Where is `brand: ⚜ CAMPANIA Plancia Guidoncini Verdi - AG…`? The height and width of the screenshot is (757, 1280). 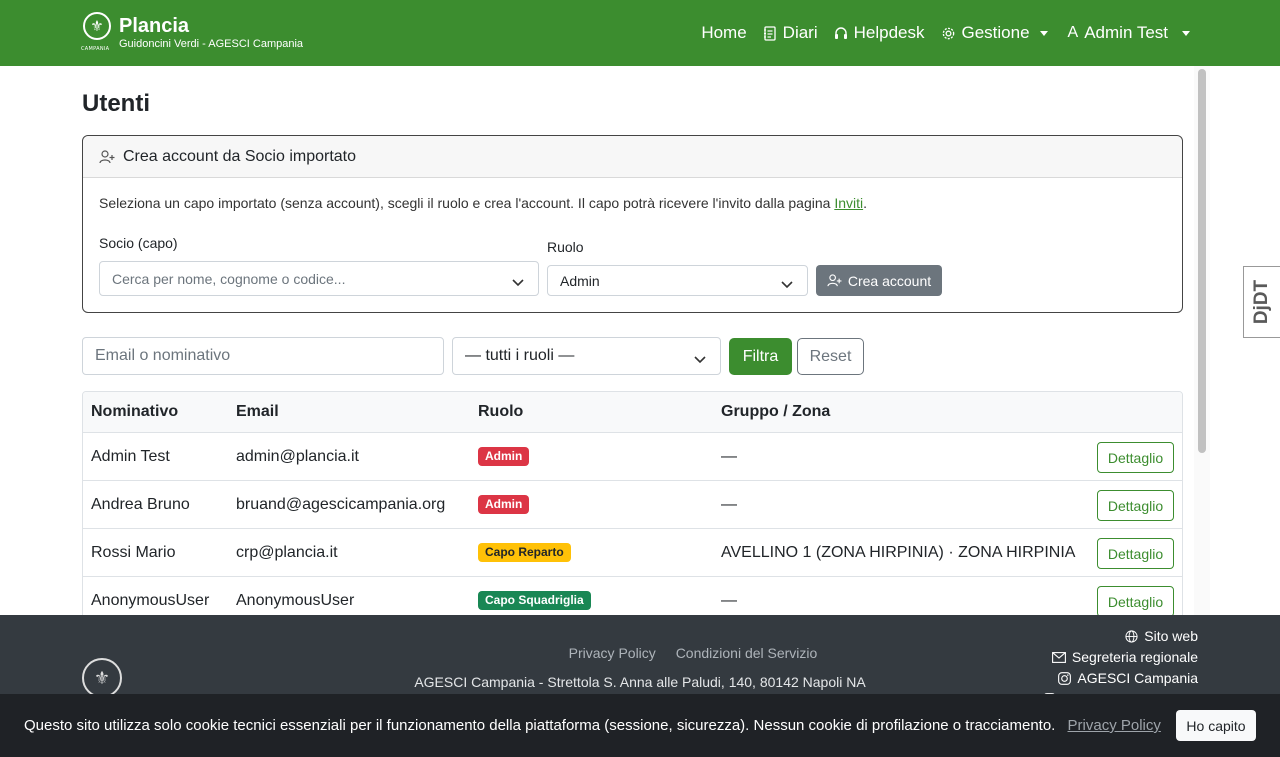 brand: ⚜ CAMPANIA Plancia Guidoncini Verdi - AG… is located at coordinates (192, 33).